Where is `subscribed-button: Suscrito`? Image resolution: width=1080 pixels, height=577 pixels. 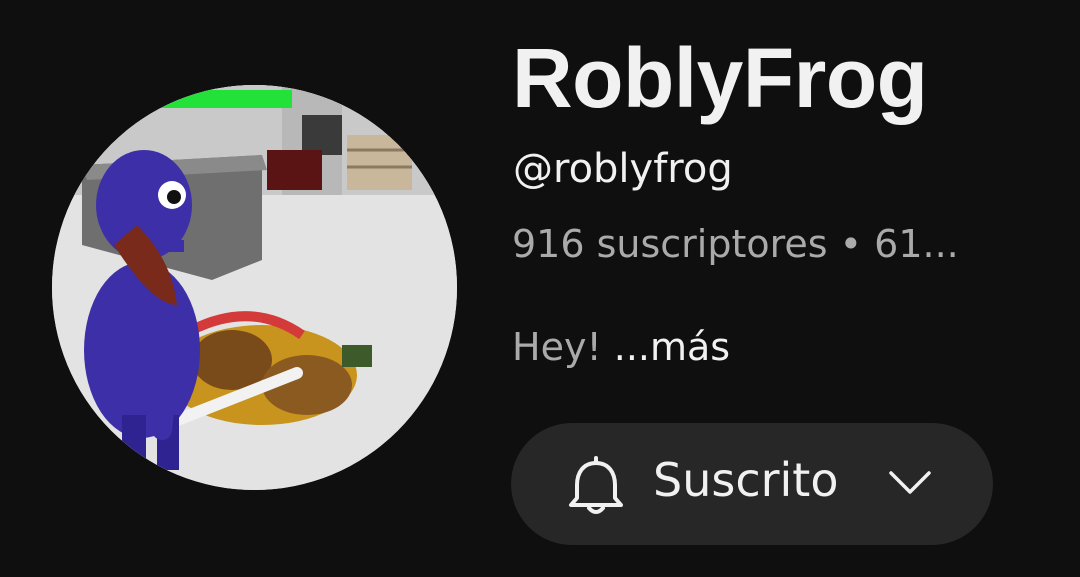
subscribed-button: Suscrito is located at coordinates (752, 484).